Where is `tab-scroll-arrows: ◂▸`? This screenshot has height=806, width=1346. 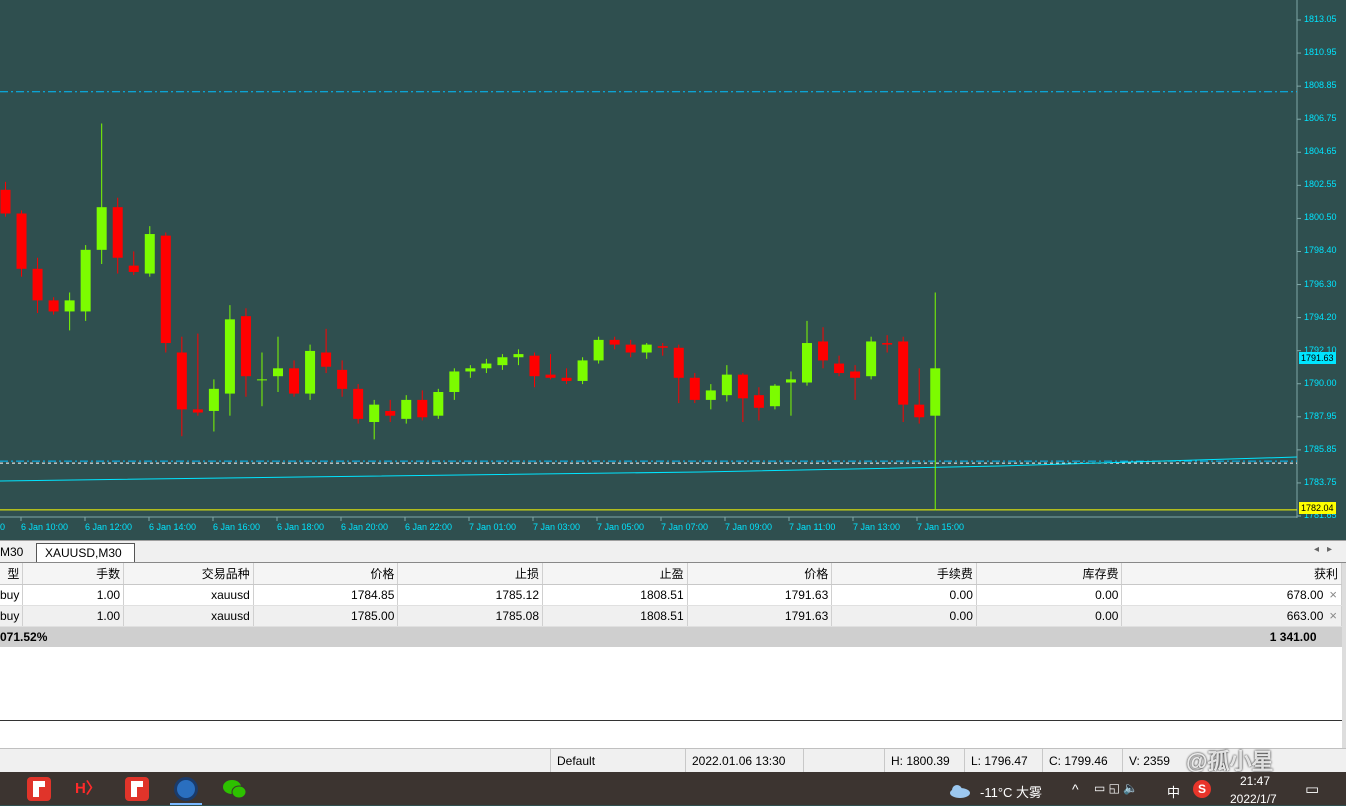
tab-scroll-arrows: ◂▸ is located at coordinates (1327, 549).